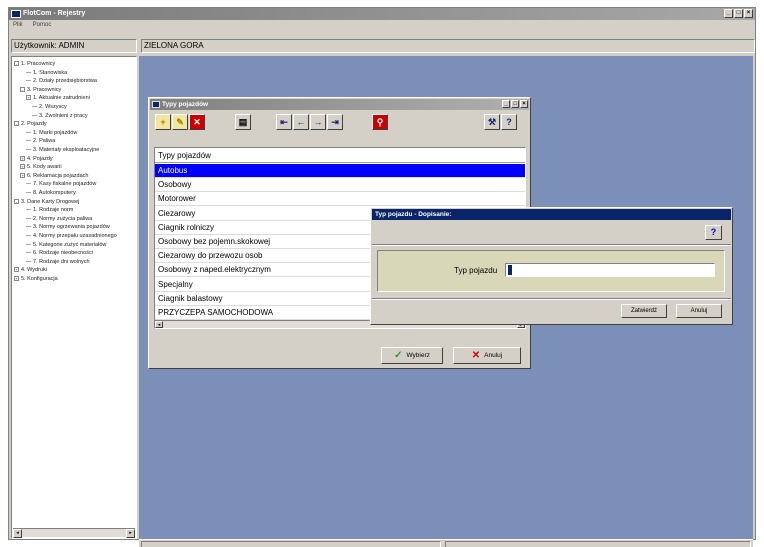  I want to click on tree-item: 2. Paliwa, so click(40, 141).